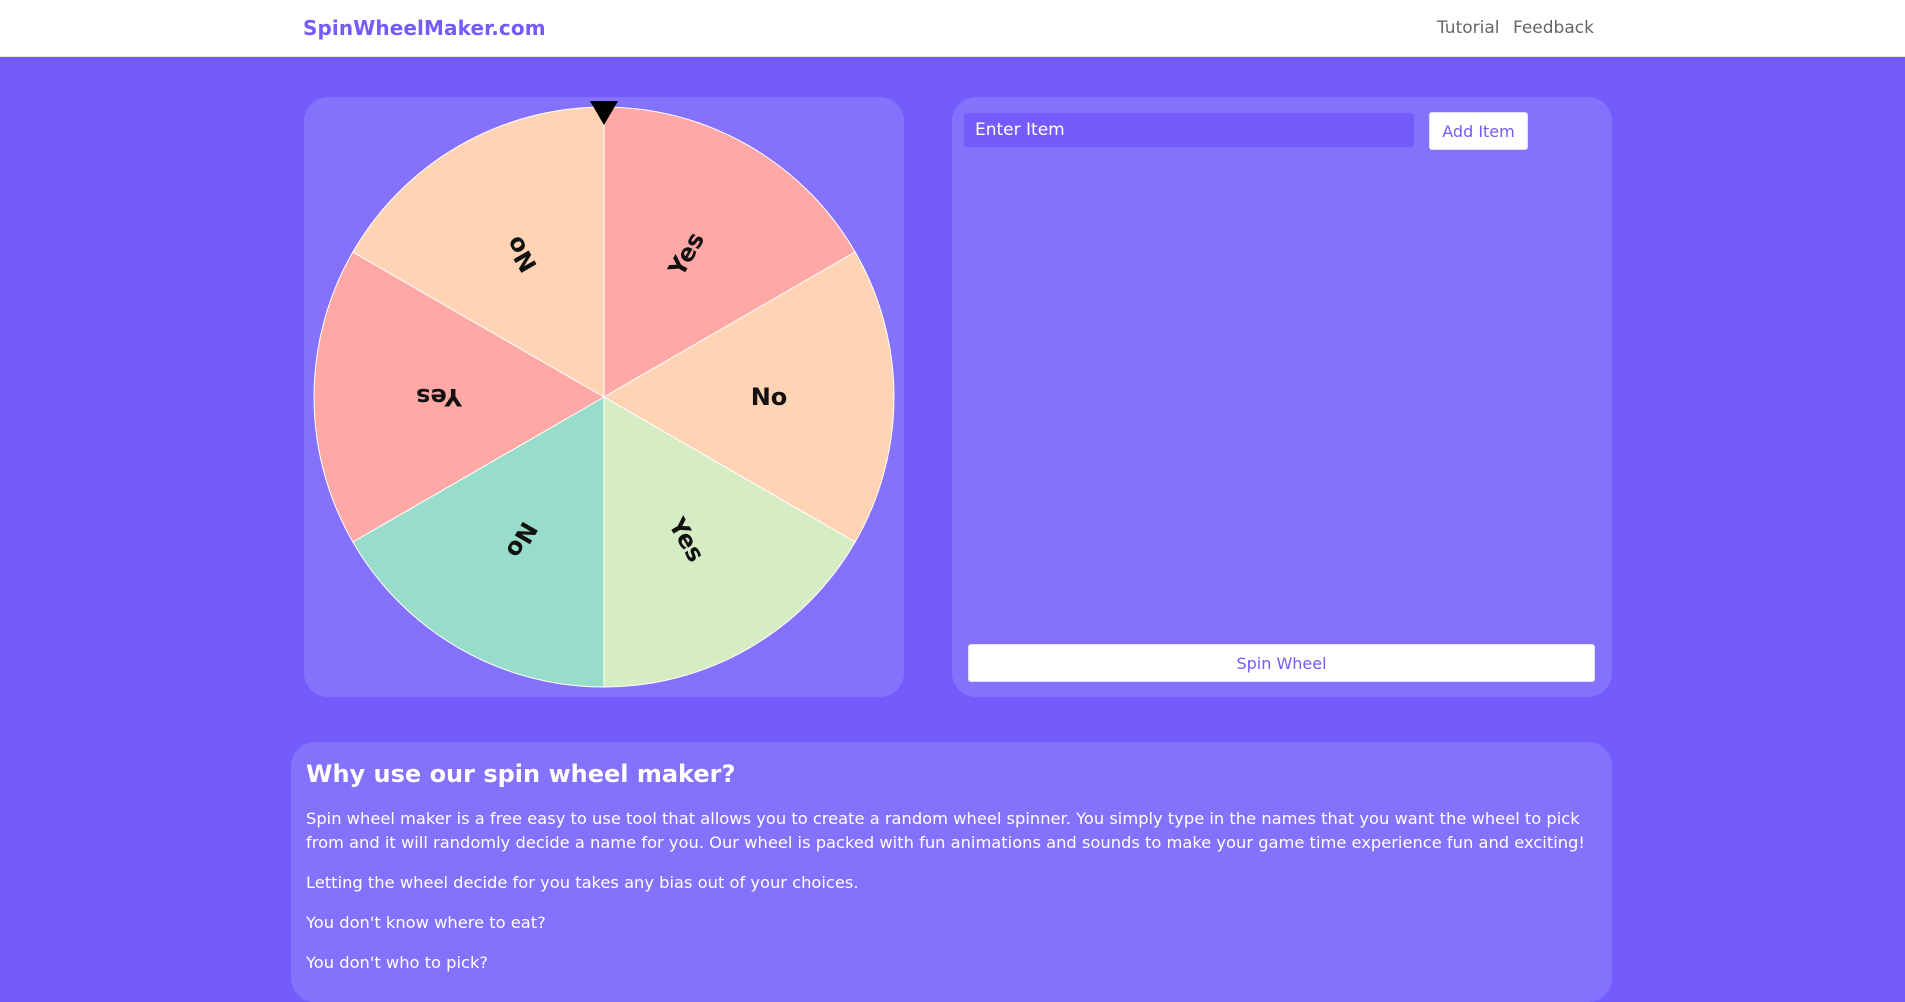 This screenshot has width=1905, height=1002. I want to click on nav-tutorial-link: Tutorial, so click(1468, 28).